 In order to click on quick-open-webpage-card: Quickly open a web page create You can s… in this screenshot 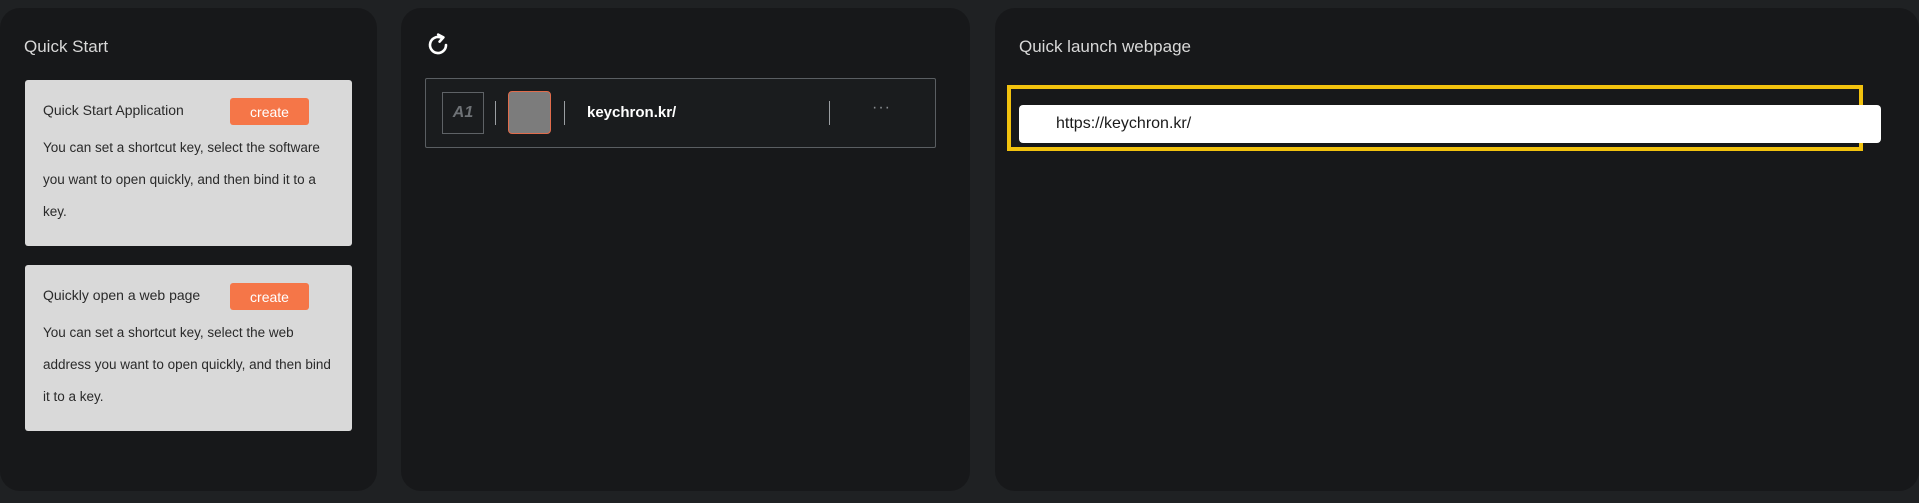, I will do `click(188, 348)`.